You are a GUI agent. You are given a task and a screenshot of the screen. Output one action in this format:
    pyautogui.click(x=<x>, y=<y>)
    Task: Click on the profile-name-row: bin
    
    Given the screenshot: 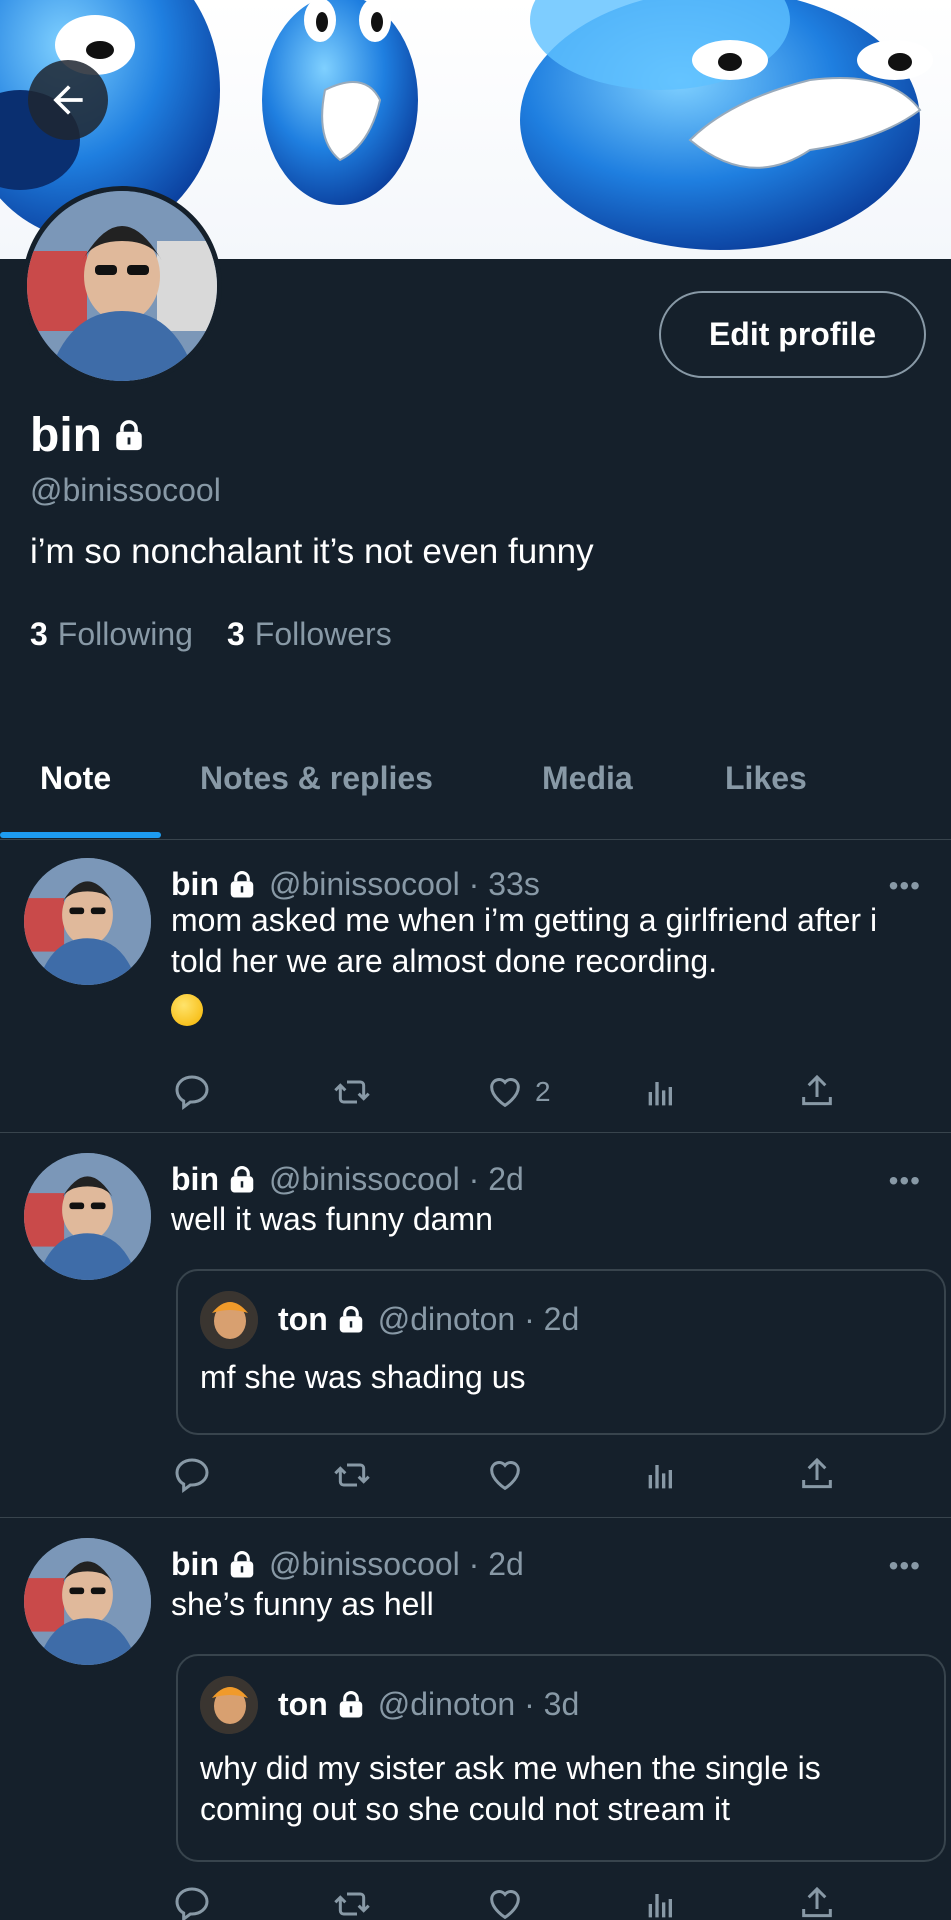 What is the action you would take?
    pyautogui.click(x=88, y=435)
    